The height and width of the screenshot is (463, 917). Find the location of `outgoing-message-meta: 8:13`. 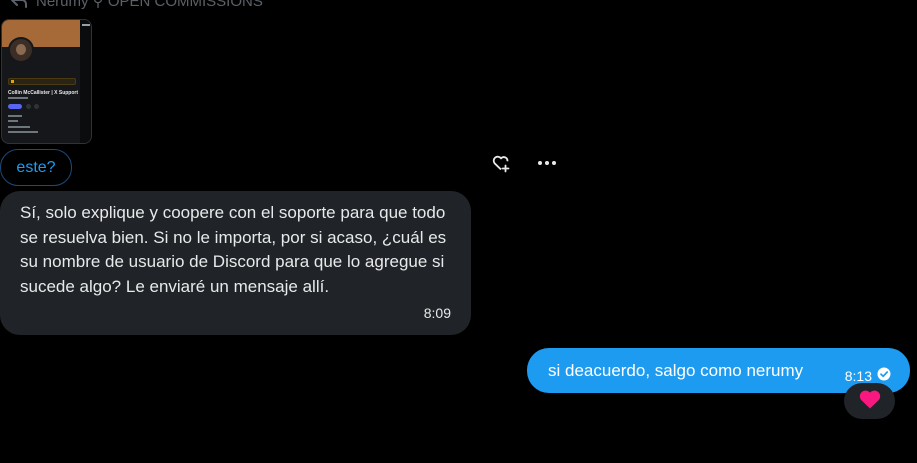

outgoing-message-meta: 8:13 is located at coordinates (868, 375).